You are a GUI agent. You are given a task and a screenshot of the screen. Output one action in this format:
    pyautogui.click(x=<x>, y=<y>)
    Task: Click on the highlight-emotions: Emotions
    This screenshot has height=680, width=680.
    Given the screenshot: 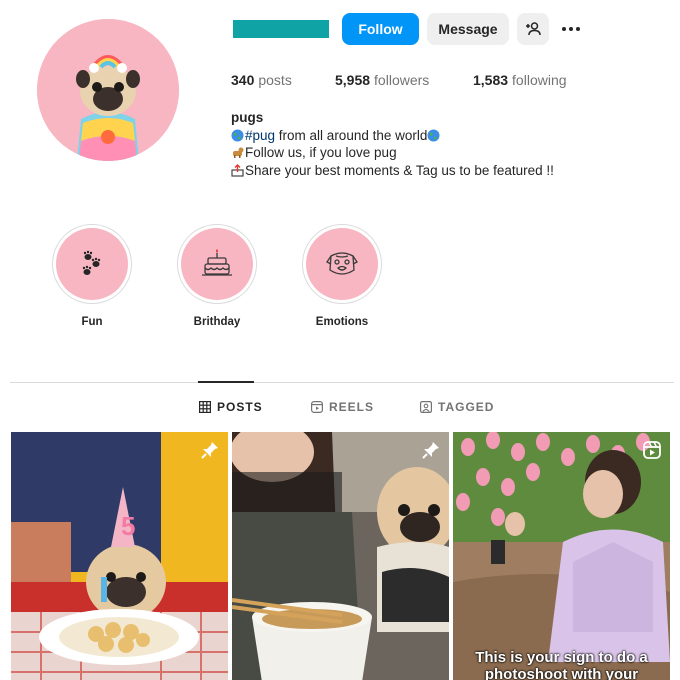 What is the action you would take?
    pyautogui.click(x=342, y=276)
    